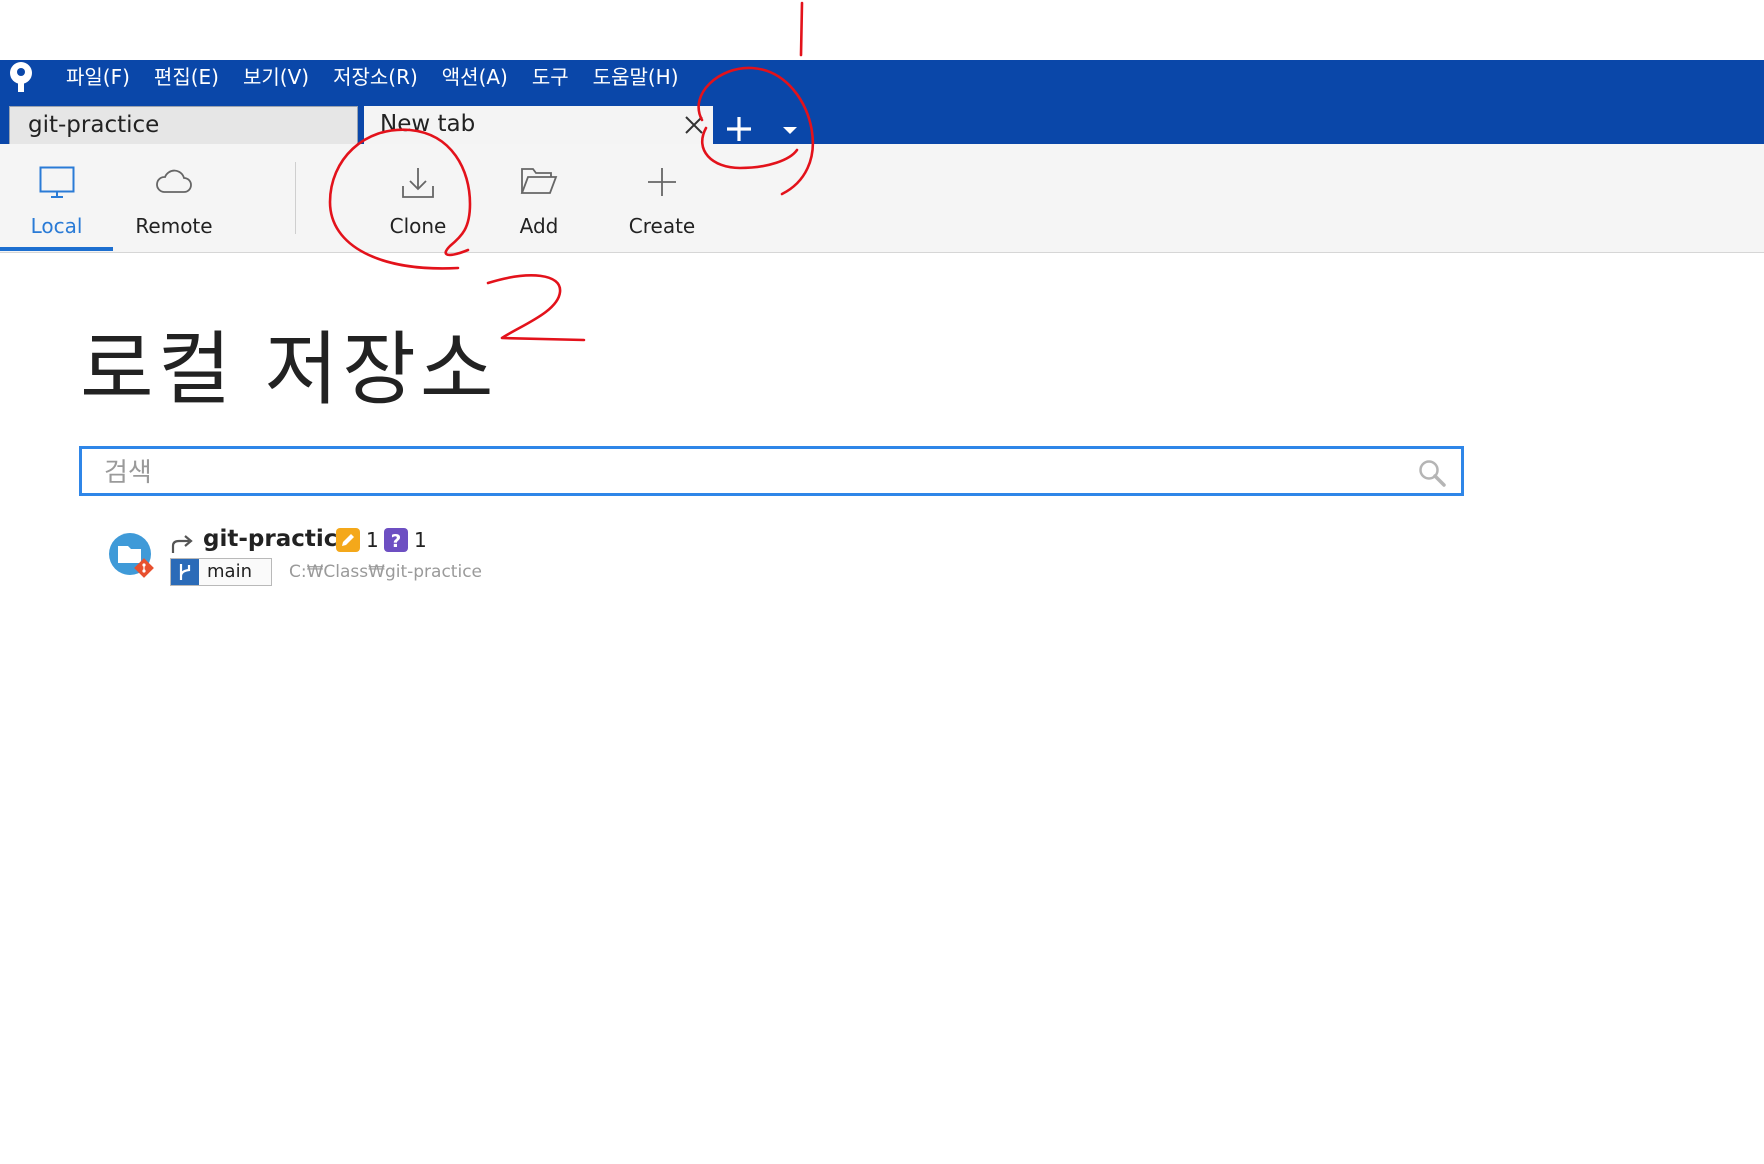  I want to click on tab-label: git-practice, so click(94, 125).